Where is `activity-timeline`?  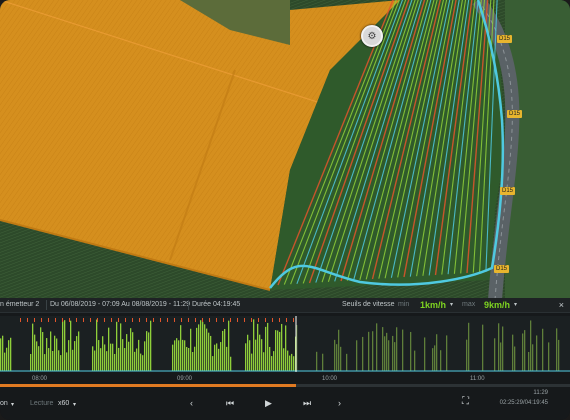
activity-timeline is located at coordinates (285, 344).